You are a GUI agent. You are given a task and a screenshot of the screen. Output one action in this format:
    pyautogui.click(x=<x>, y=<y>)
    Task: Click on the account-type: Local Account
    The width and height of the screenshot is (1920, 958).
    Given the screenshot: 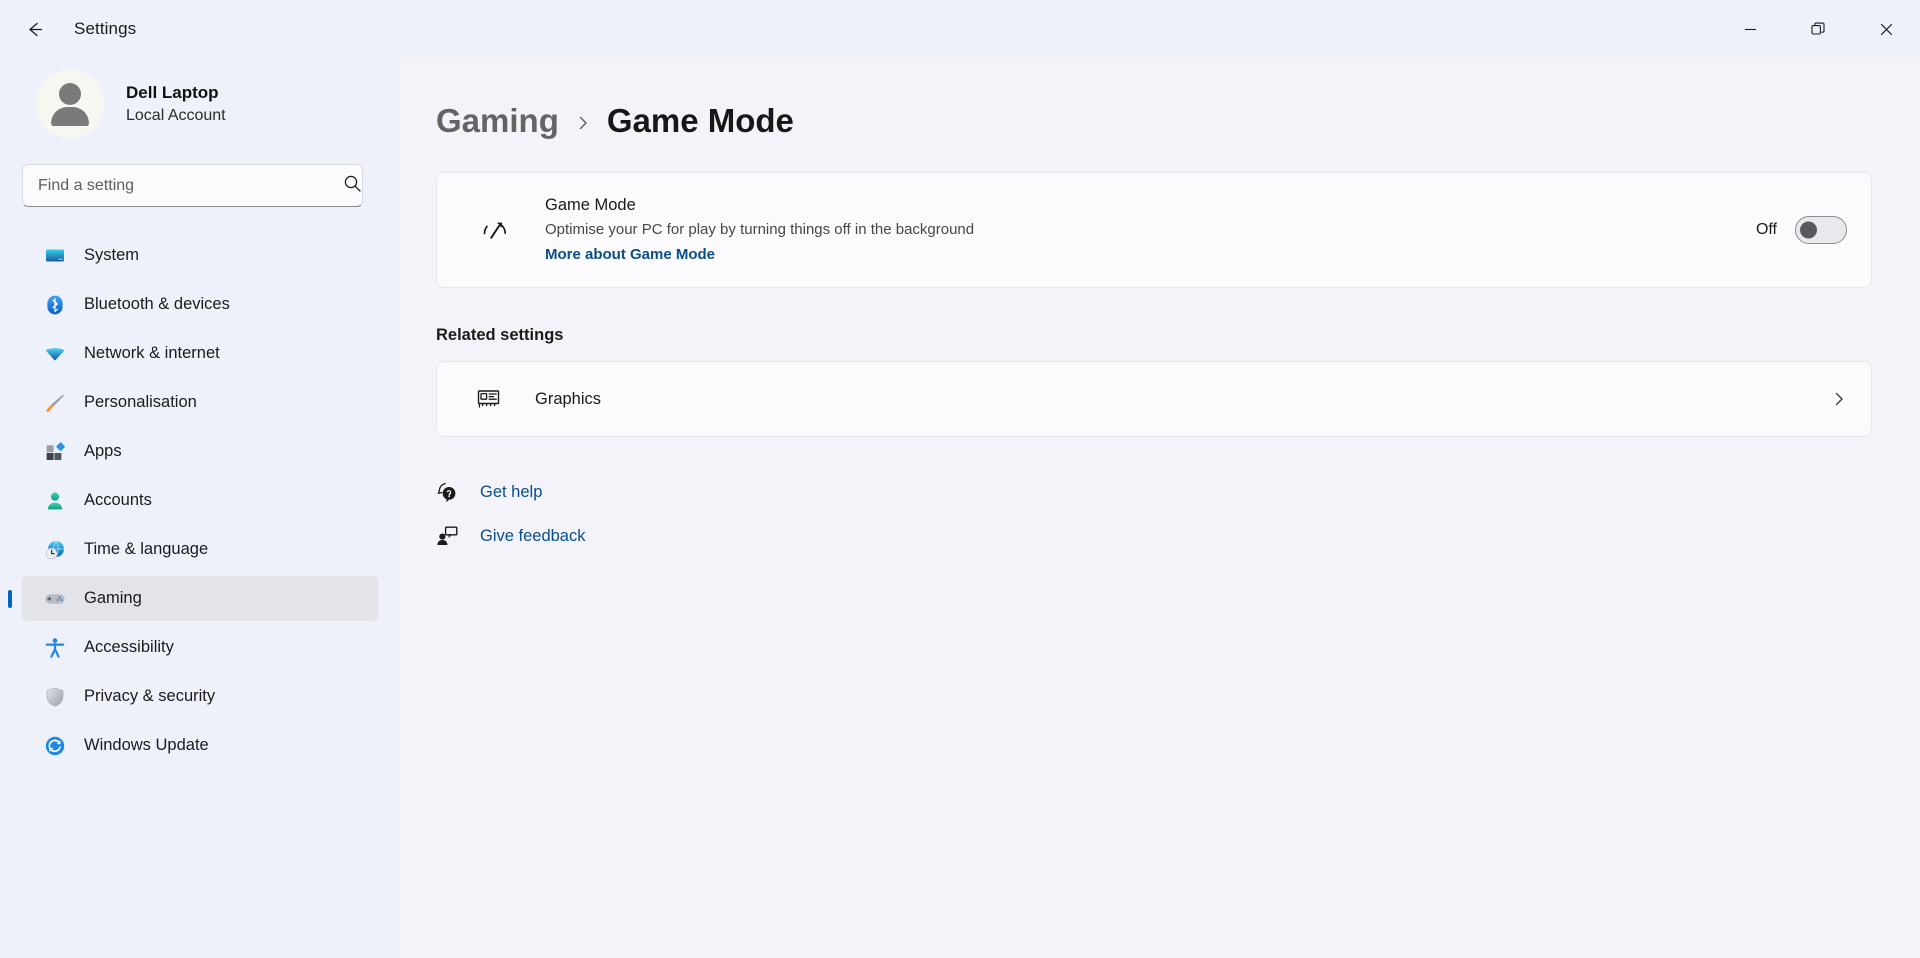 What is the action you would take?
    pyautogui.click(x=176, y=115)
    